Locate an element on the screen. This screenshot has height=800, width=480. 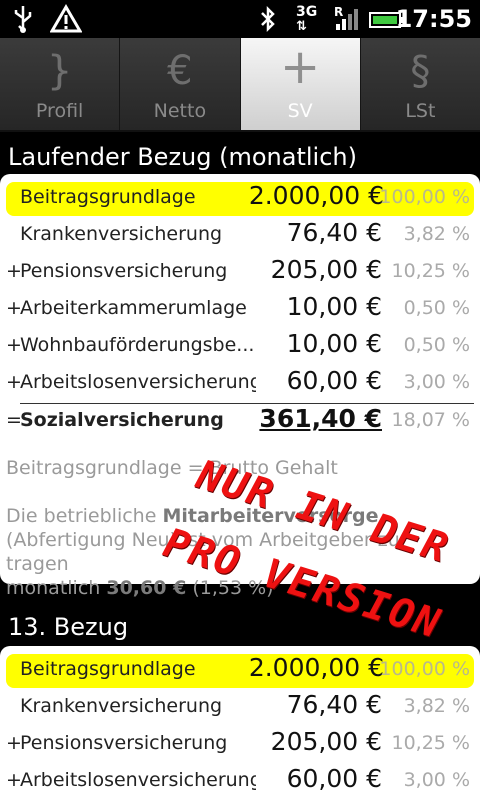
tab-lst: § LSt is located at coordinates (420, 84).